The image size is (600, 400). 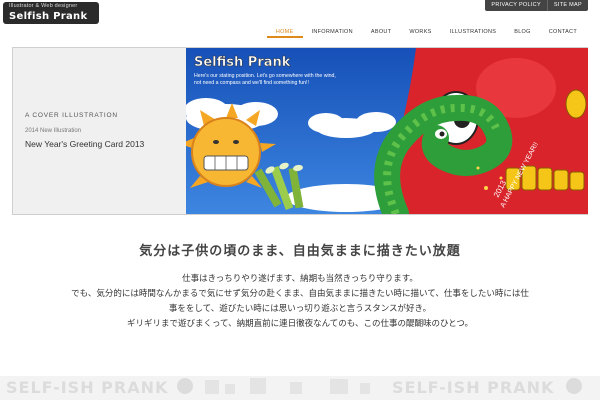 What do you see at coordinates (381, 32) in the screenshot?
I see `nav-about: ABOUT` at bounding box center [381, 32].